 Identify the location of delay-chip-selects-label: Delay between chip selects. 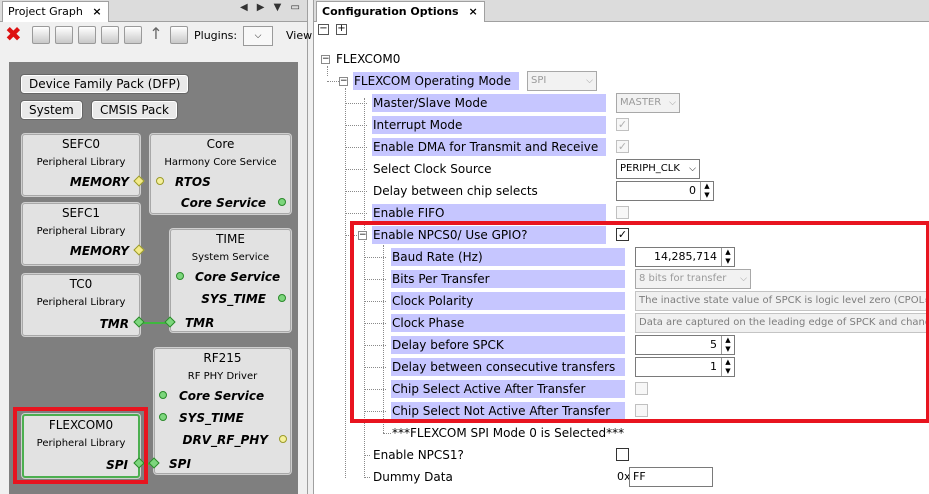
(455, 191).